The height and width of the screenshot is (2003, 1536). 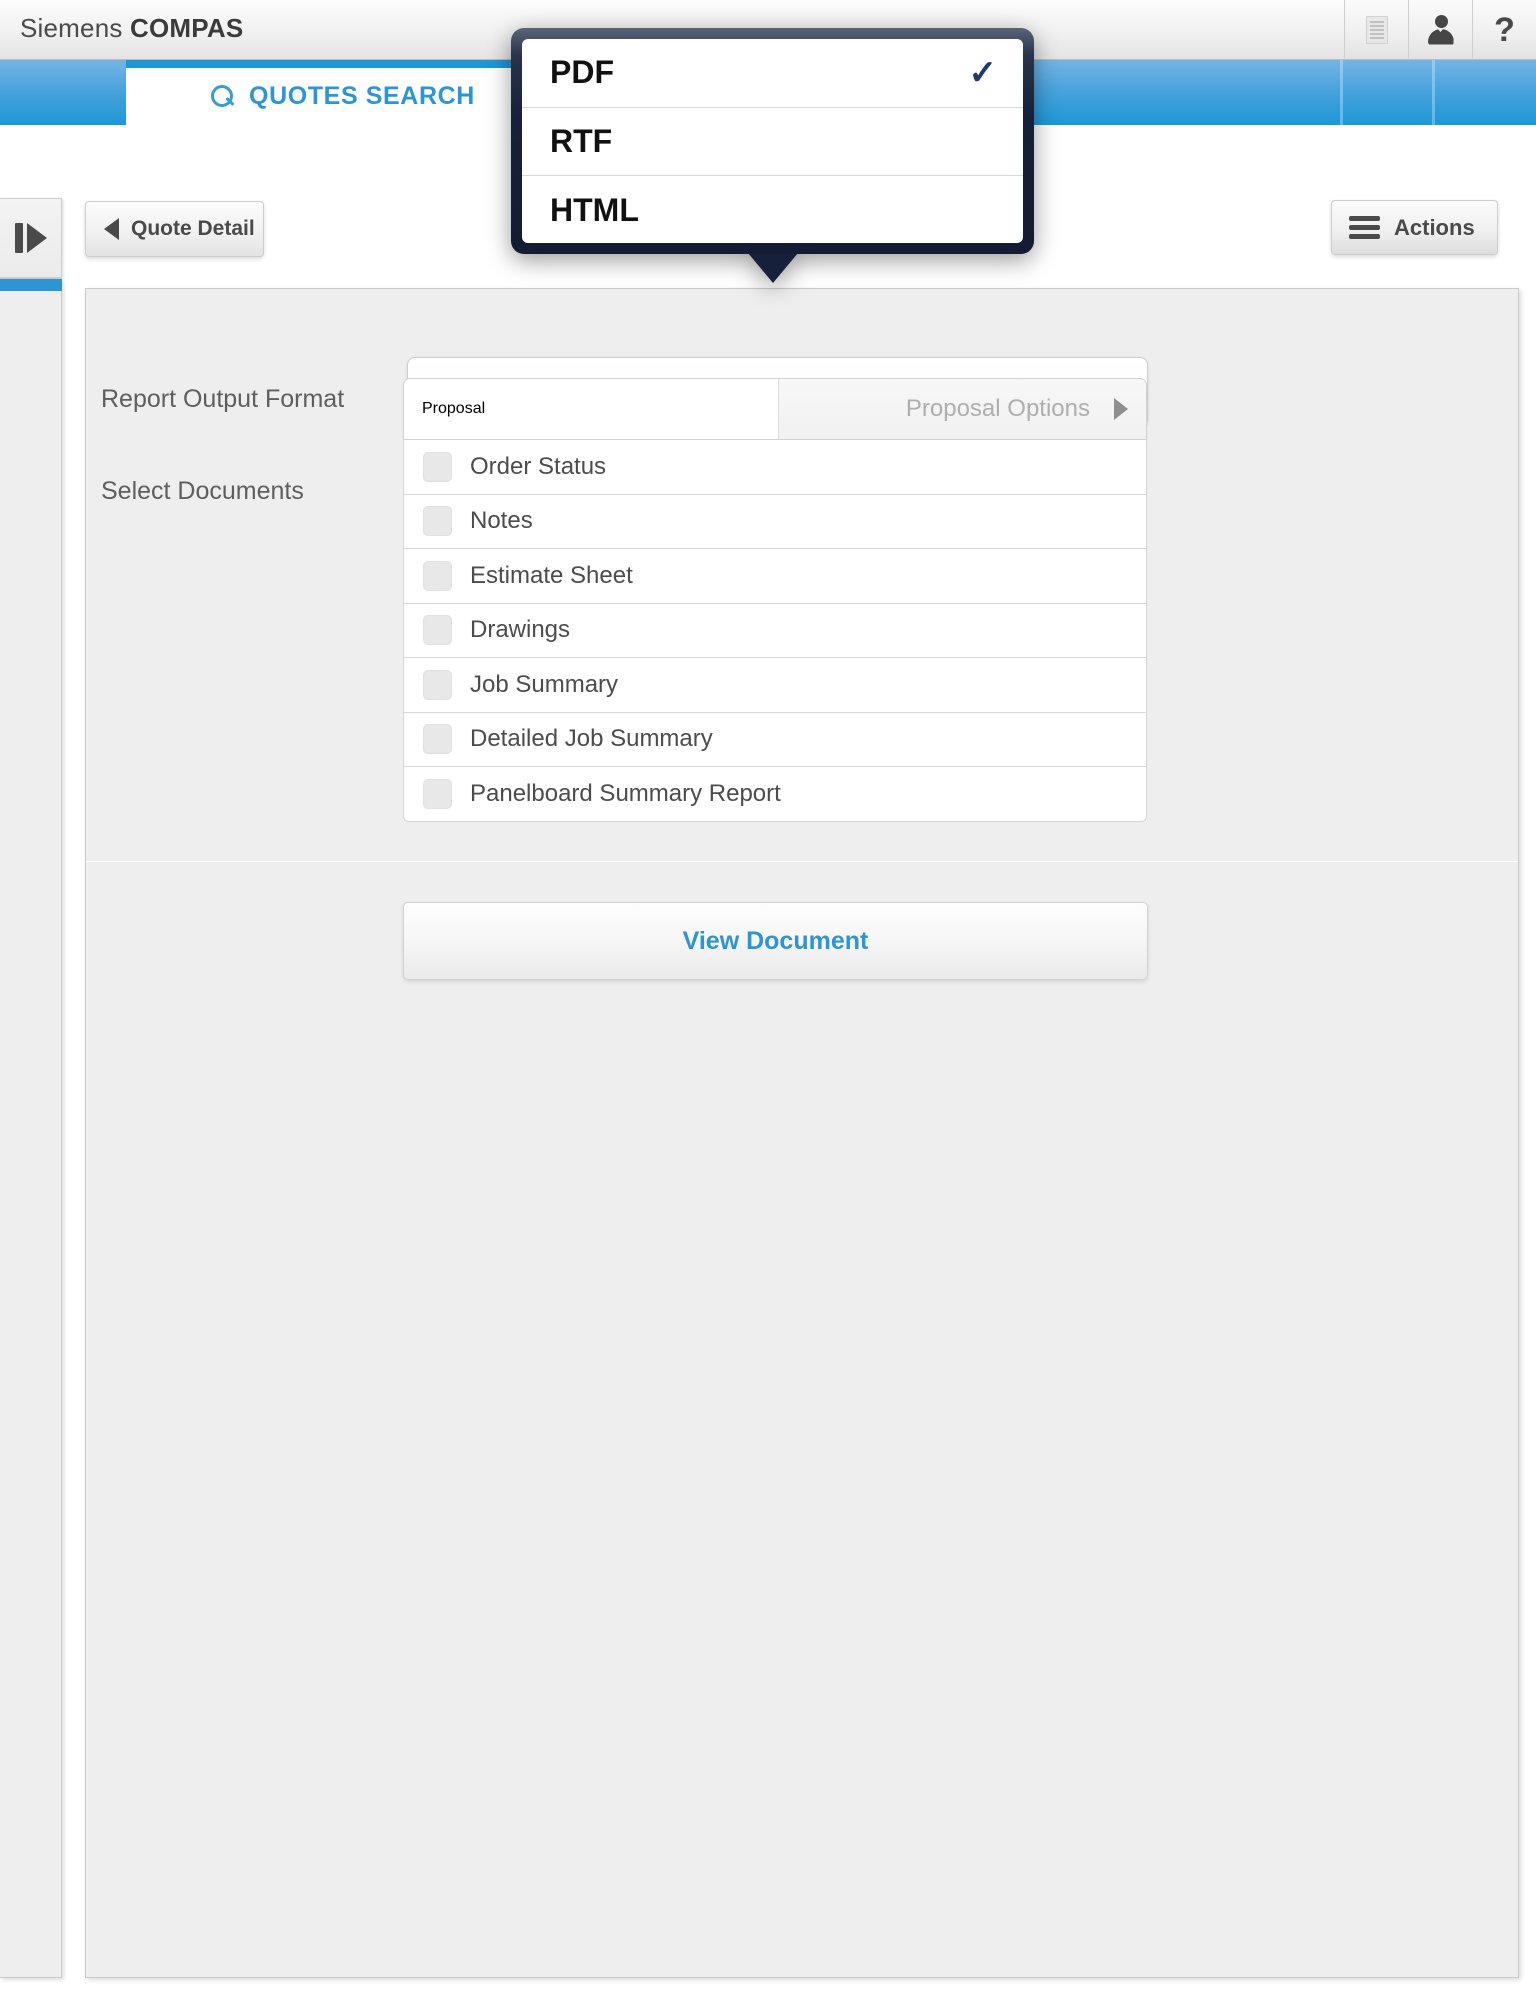 I want to click on list-item-label: Job Summary, so click(x=544, y=684).